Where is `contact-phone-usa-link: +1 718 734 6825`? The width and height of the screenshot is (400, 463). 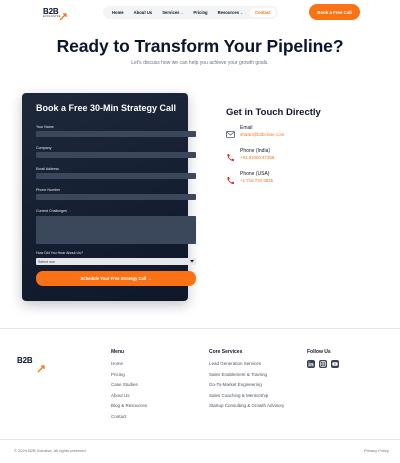
contact-phone-usa-link: +1 718 734 6825 is located at coordinates (256, 180).